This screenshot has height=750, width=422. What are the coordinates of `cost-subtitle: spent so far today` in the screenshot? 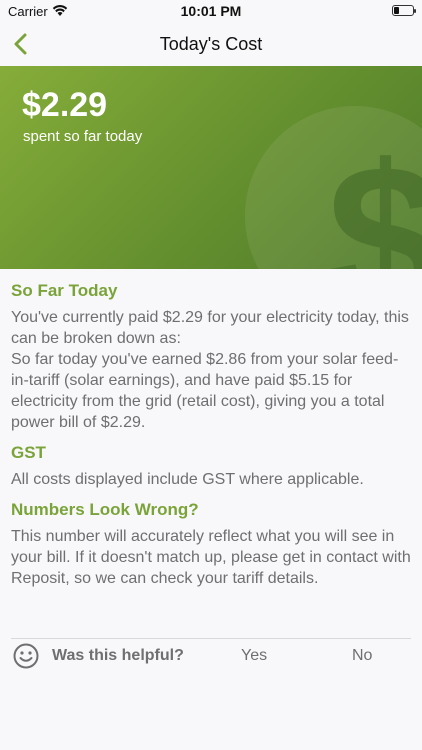 It's located at (83, 136).